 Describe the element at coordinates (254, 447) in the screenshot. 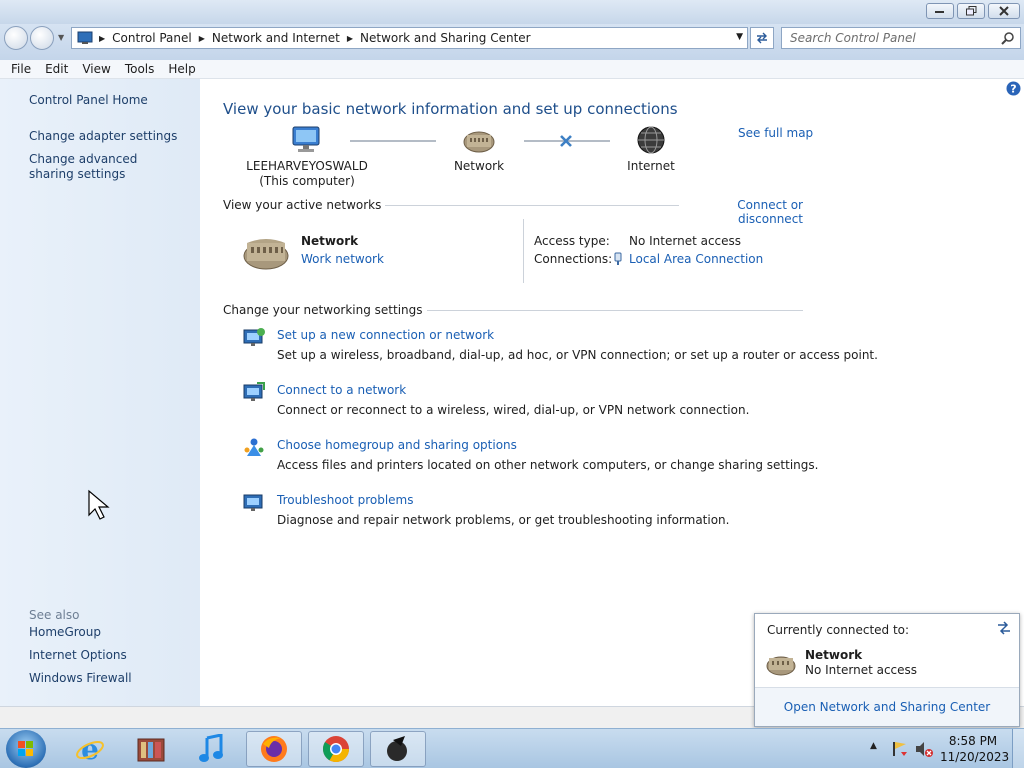

I see `homegroup-icon` at that location.